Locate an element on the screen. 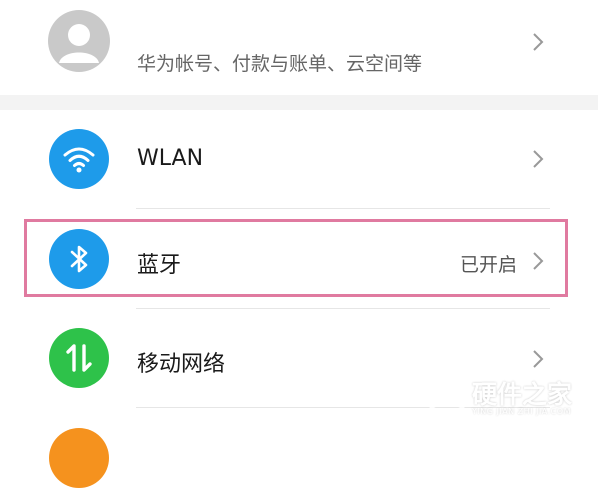 The image size is (598, 488). watermark-logo-icon is located at coordinates (447, 397).